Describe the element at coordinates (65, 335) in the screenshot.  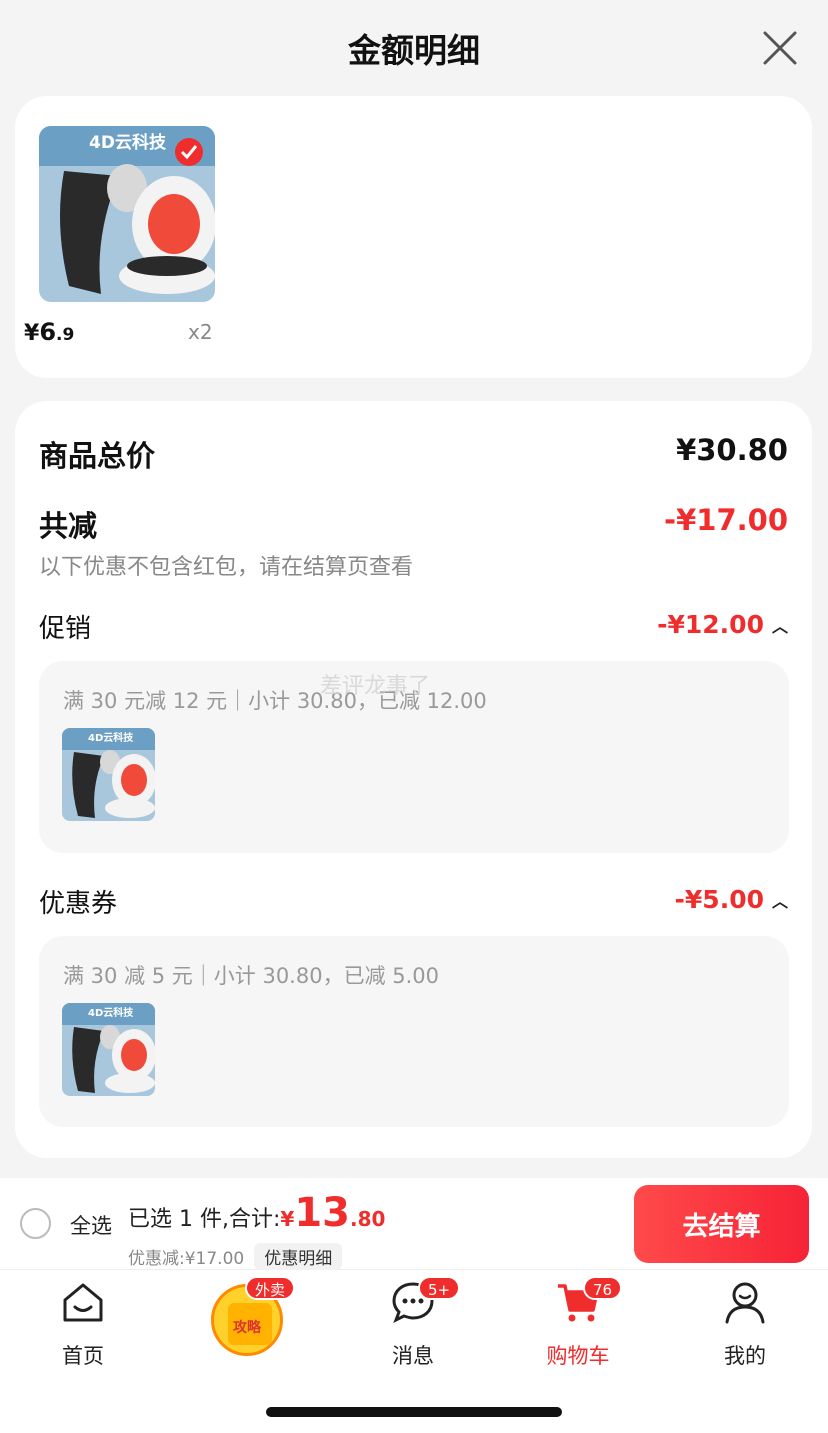
I see `price-decimal: .9` at that location.